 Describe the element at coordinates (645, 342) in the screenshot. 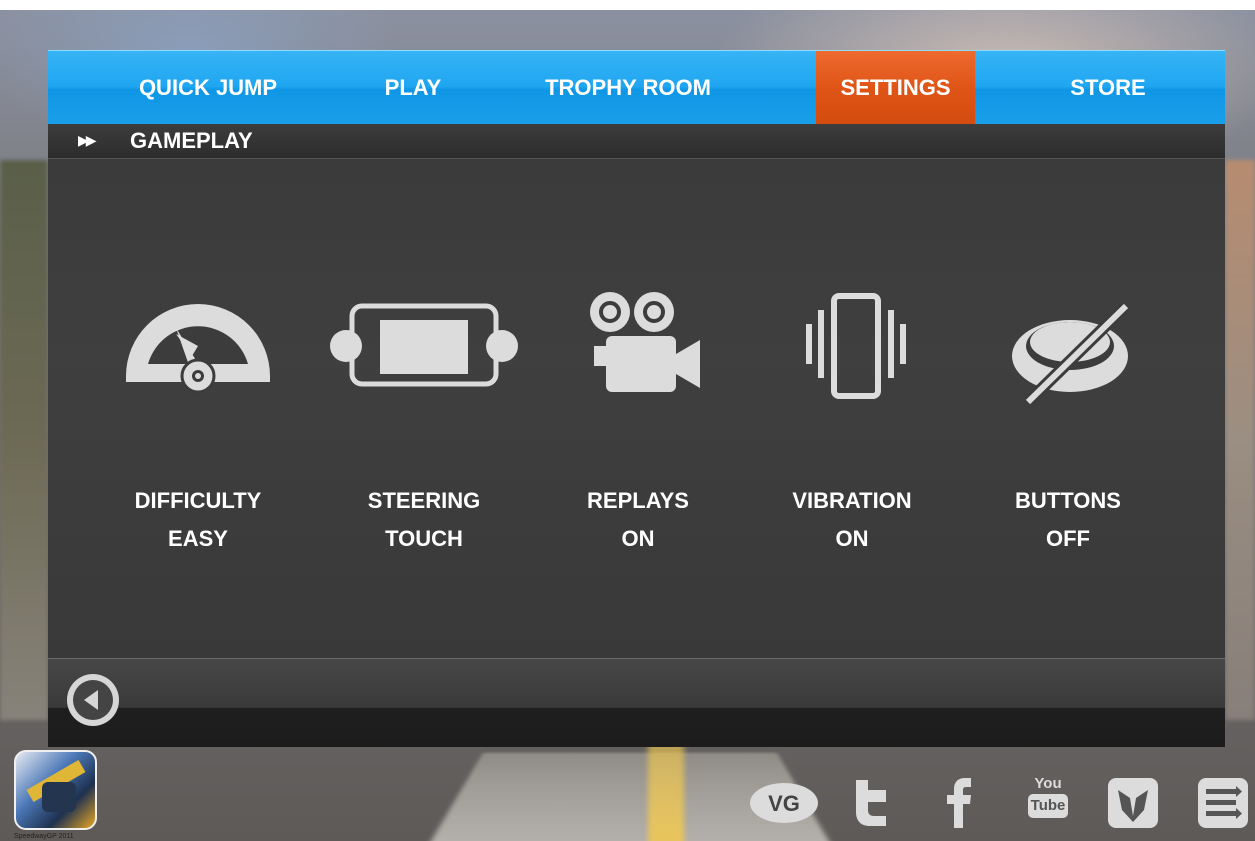

I see `video-camera-icon` at that location.